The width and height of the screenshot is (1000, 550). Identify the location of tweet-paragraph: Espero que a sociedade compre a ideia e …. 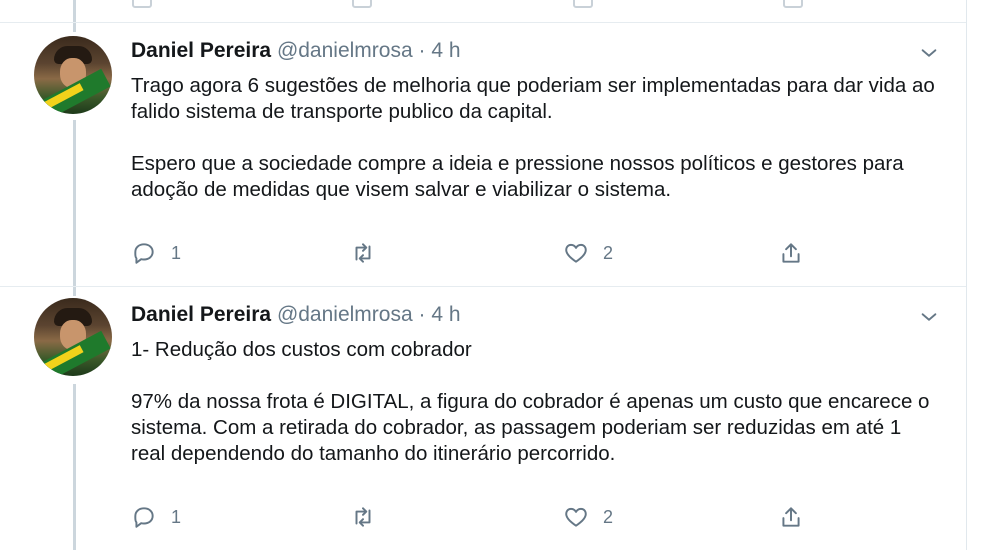
(517, 176).